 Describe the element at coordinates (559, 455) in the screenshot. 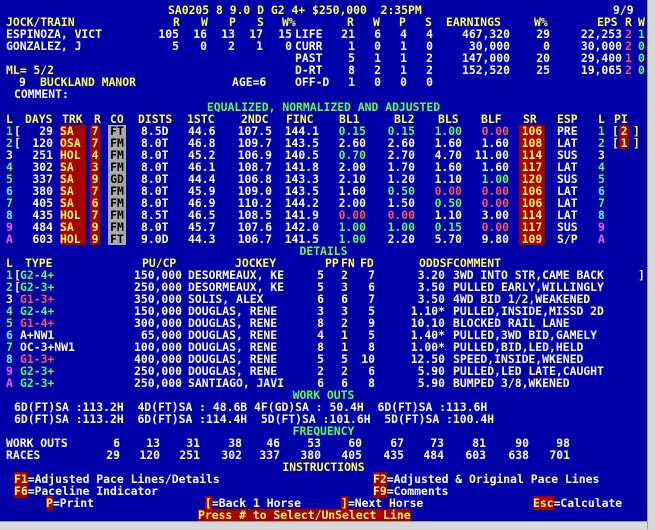

I see `freq-race-value: 701` at that location.